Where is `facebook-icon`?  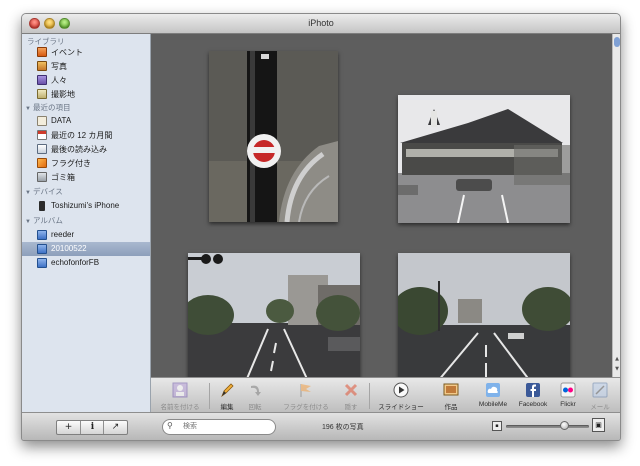
facebook-icon is located at coordinates (533, 390).